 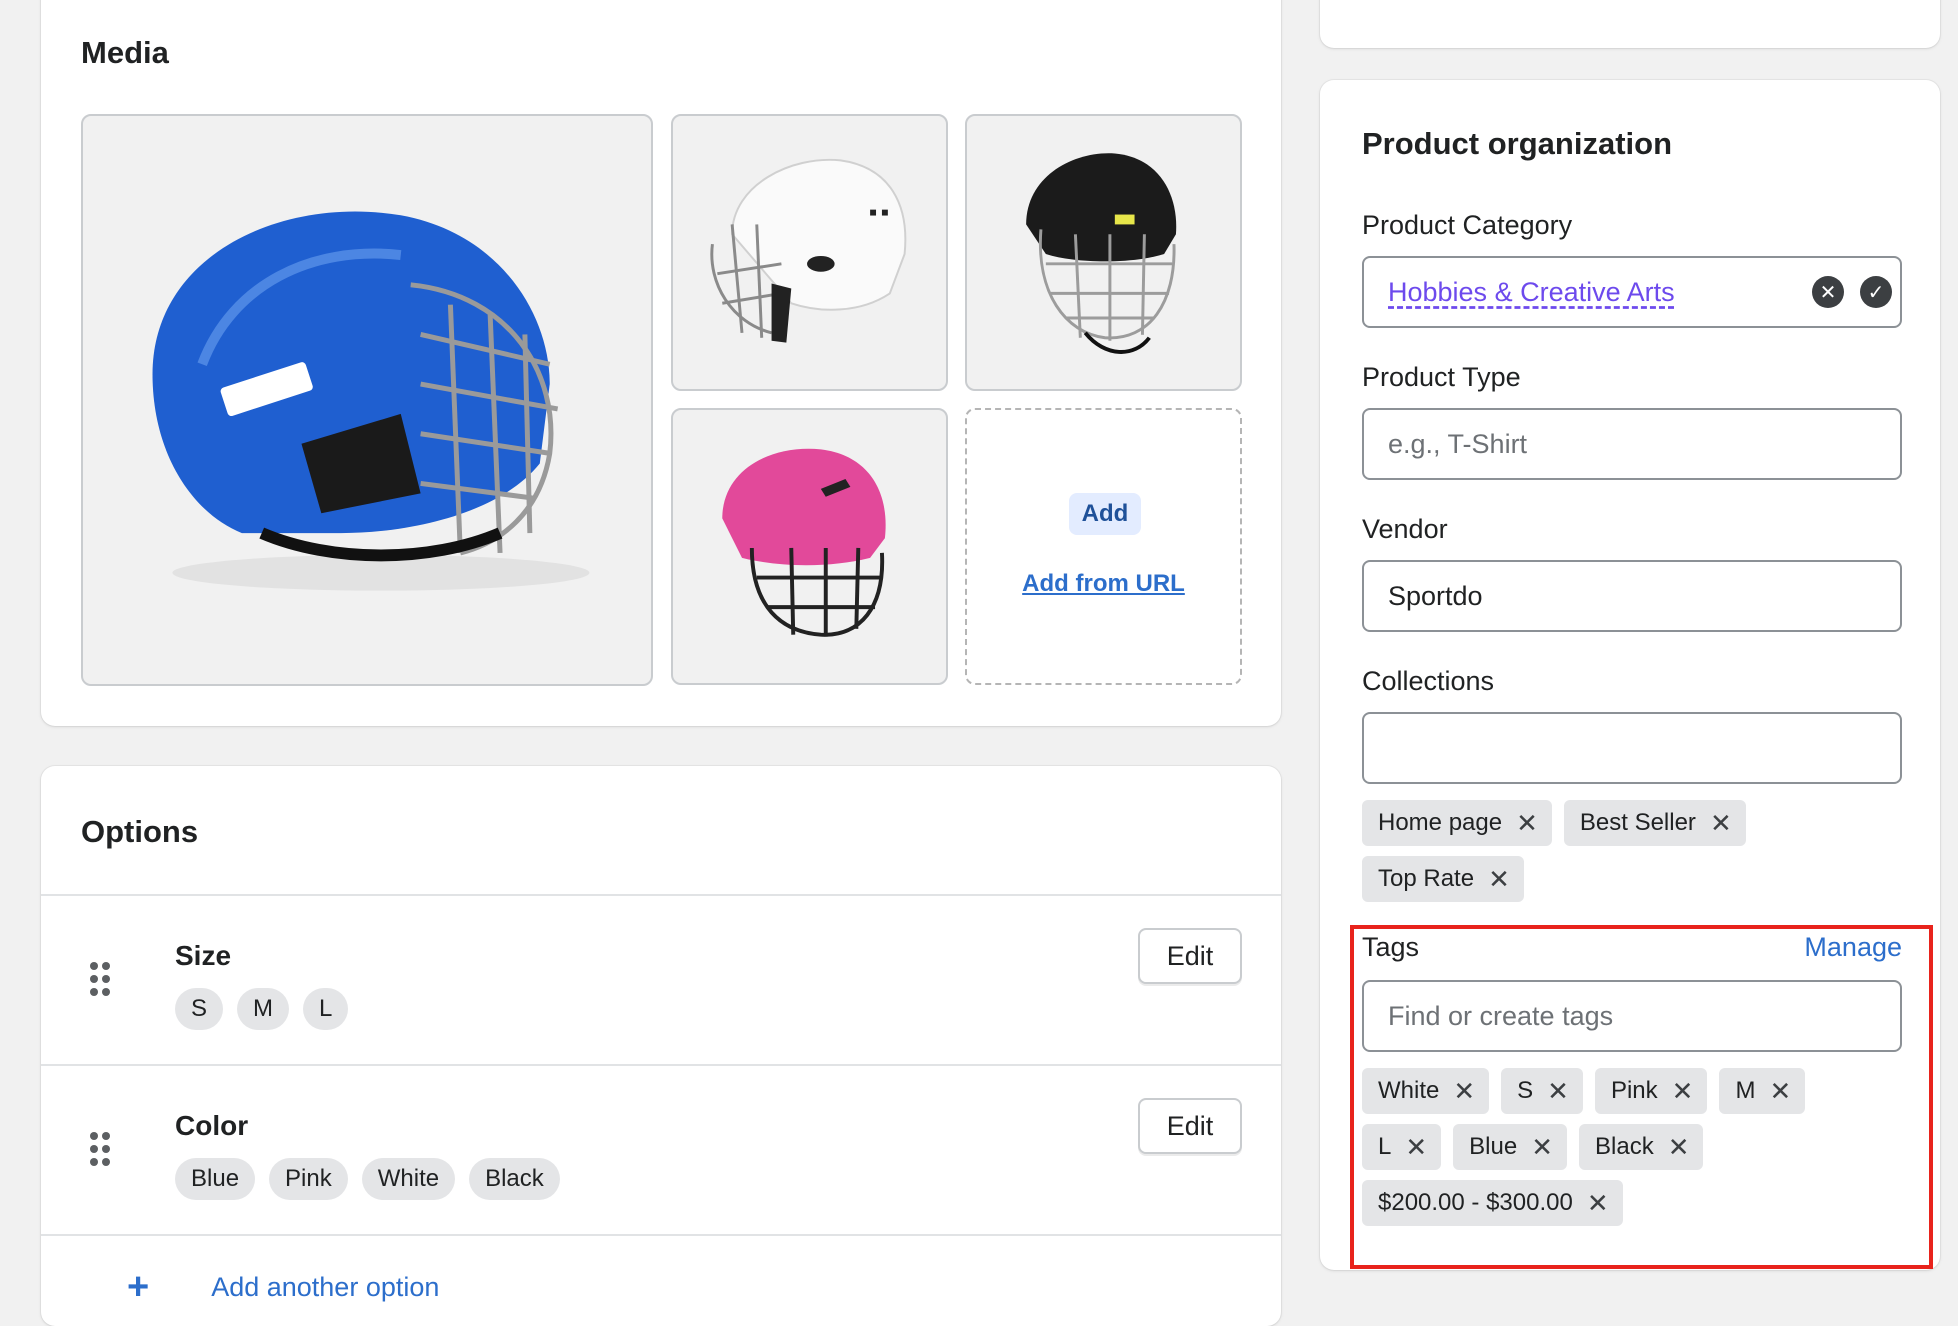 What do you see at coordinates (1190, 1126) in the screenshot?
I see `edit-color-button: Edit` at bounding box center [1190, 1126].